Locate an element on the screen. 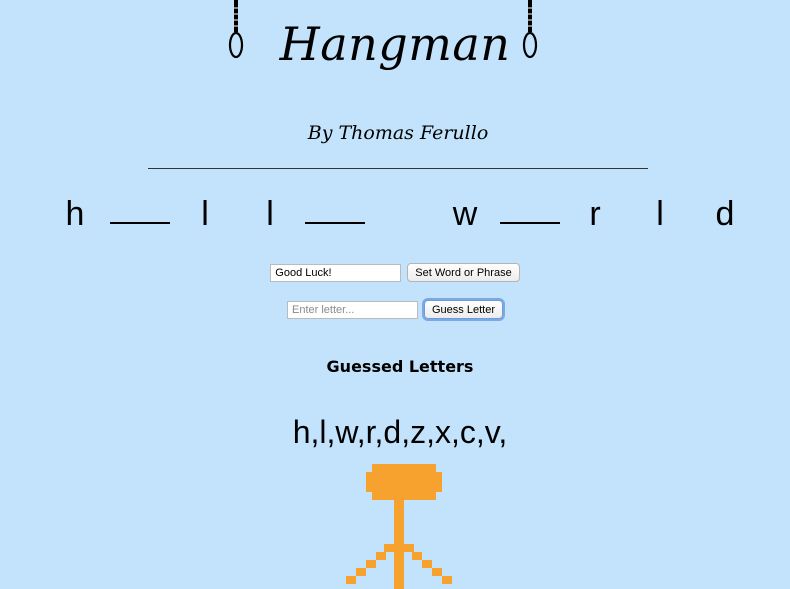  page-title: Hangman is located at coordinates (395, 44).